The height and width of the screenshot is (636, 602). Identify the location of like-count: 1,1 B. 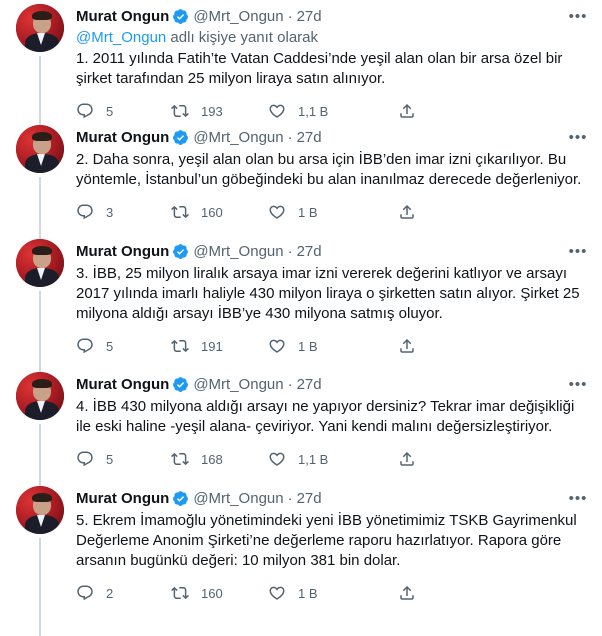
(313, 111).